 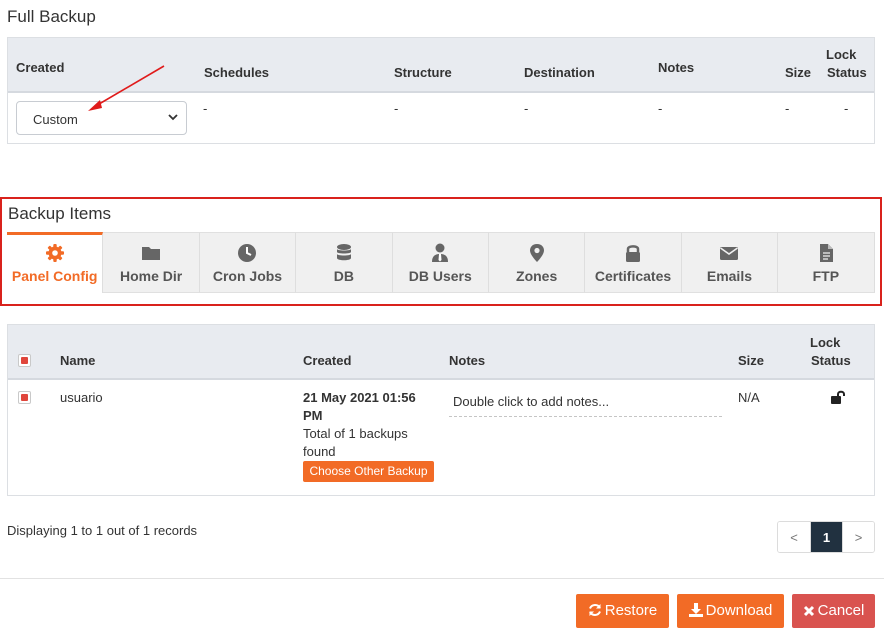 I want to click on refresh-icon, so click(x=594, y=610).